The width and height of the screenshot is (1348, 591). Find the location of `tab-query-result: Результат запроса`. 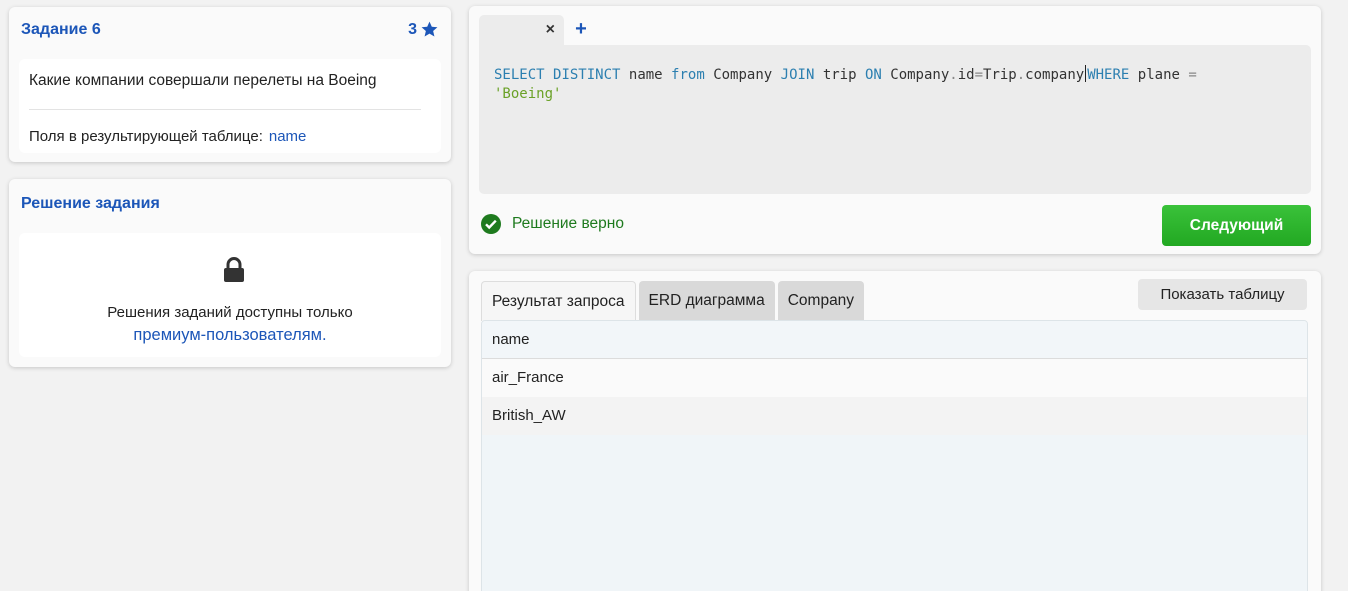

tab-query-result: Результат запроса is located at coordinates (558, 301).